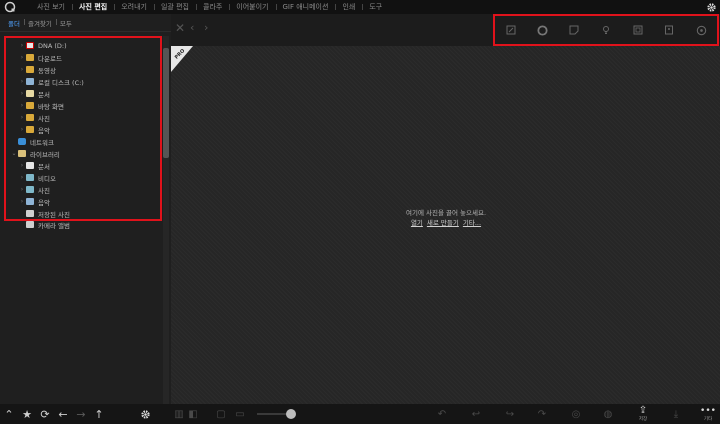 The width and height of the screenshot is (720, 424). I want to click on tool-adjust, so click(511, 30).